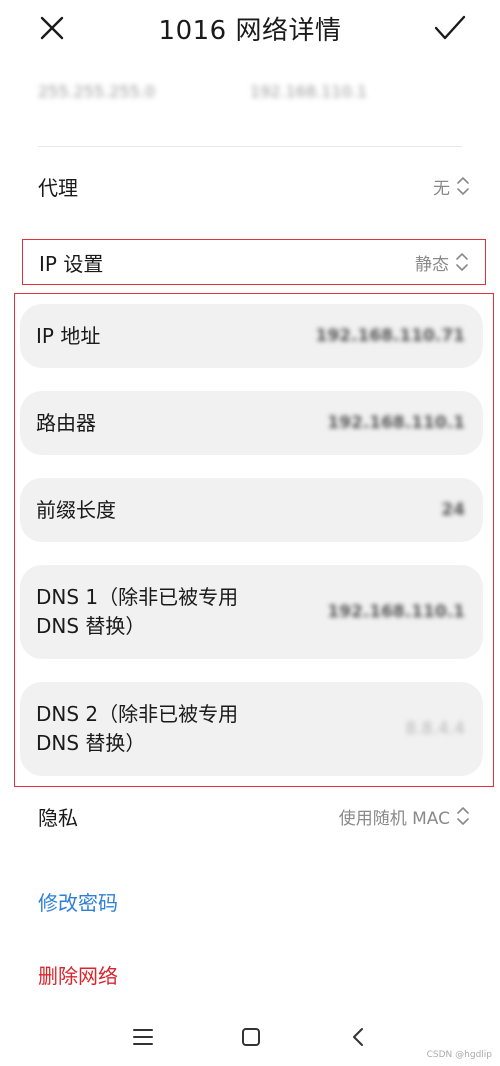 The image size is (500, 1066). What do you see at coordinates (97, 91) in the screenshot?
I see `subnet-mask-value: 255.255.255.0` at bounding box center [97, 91].